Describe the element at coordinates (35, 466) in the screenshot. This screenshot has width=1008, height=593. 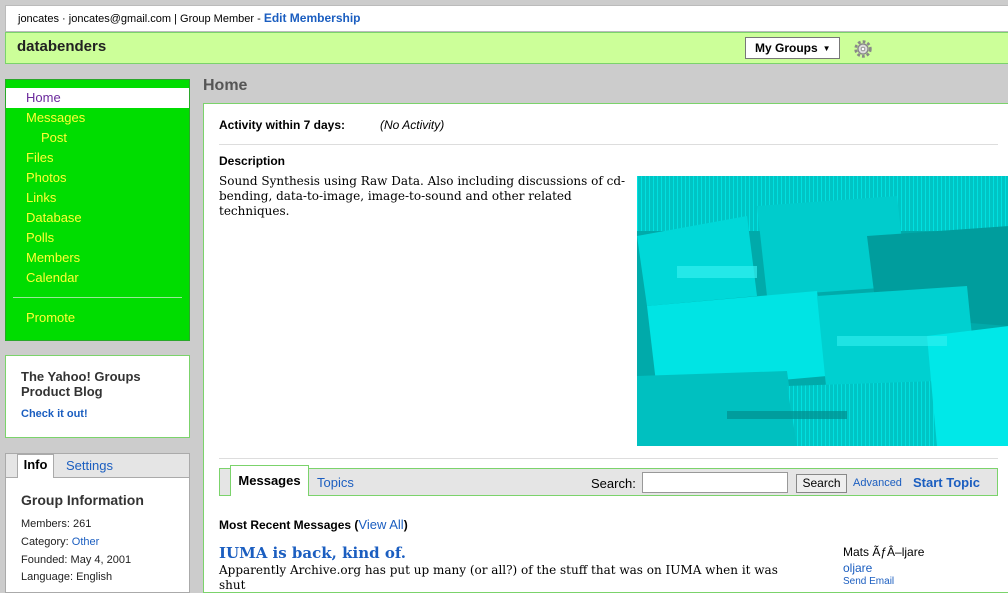
I see `tab-info: Info` at that location.